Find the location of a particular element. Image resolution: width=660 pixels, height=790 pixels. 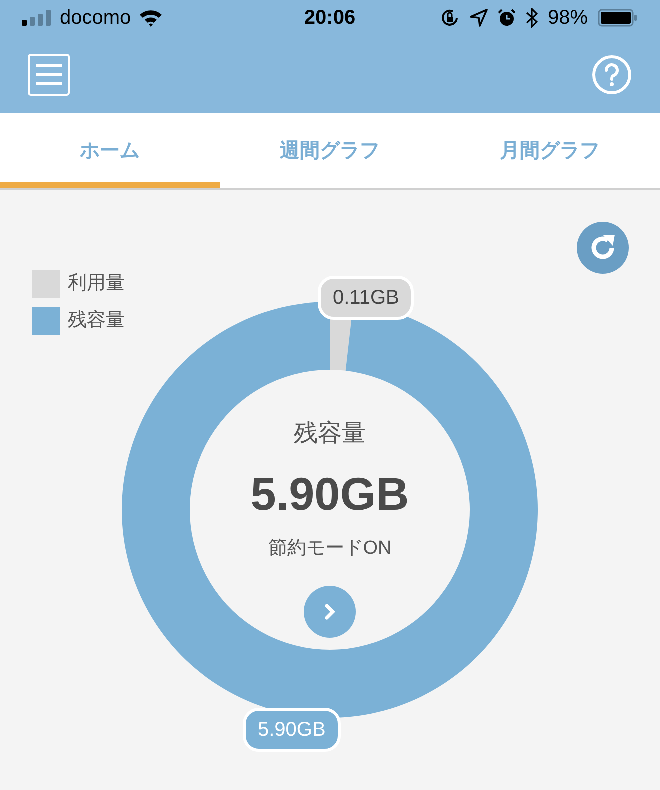

chevron-right-icon is located at coordinates (330, 611).